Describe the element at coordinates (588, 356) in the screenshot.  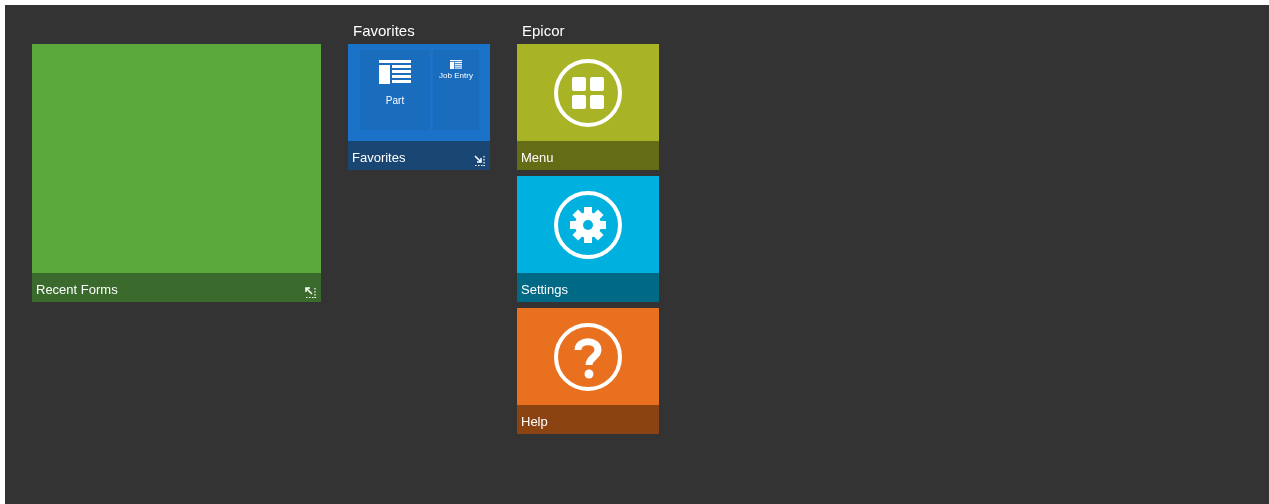
I see `help-icon` at that location.